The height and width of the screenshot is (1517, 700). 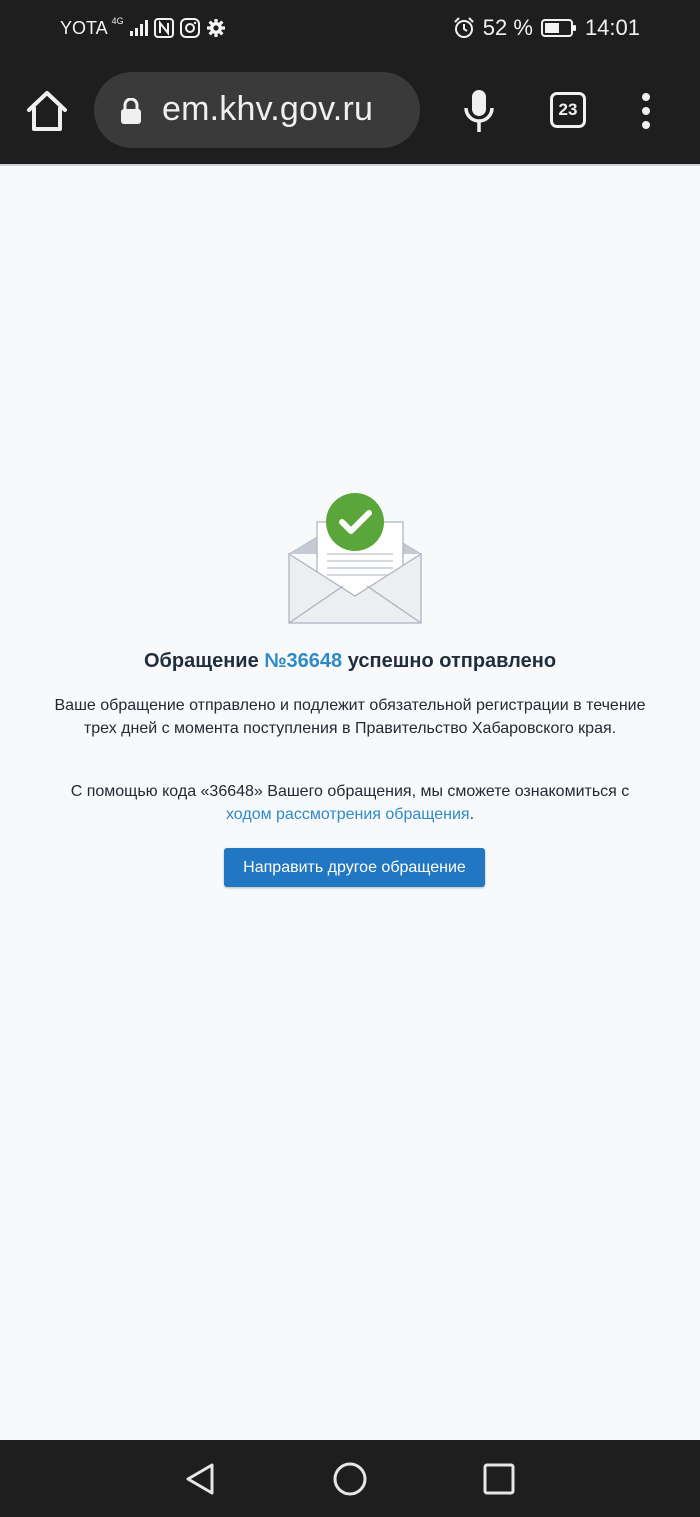 What do you see at coordinates (612, 27) in the screenshot?
I see `clock: 14:01` at bounding box center [612, 27].